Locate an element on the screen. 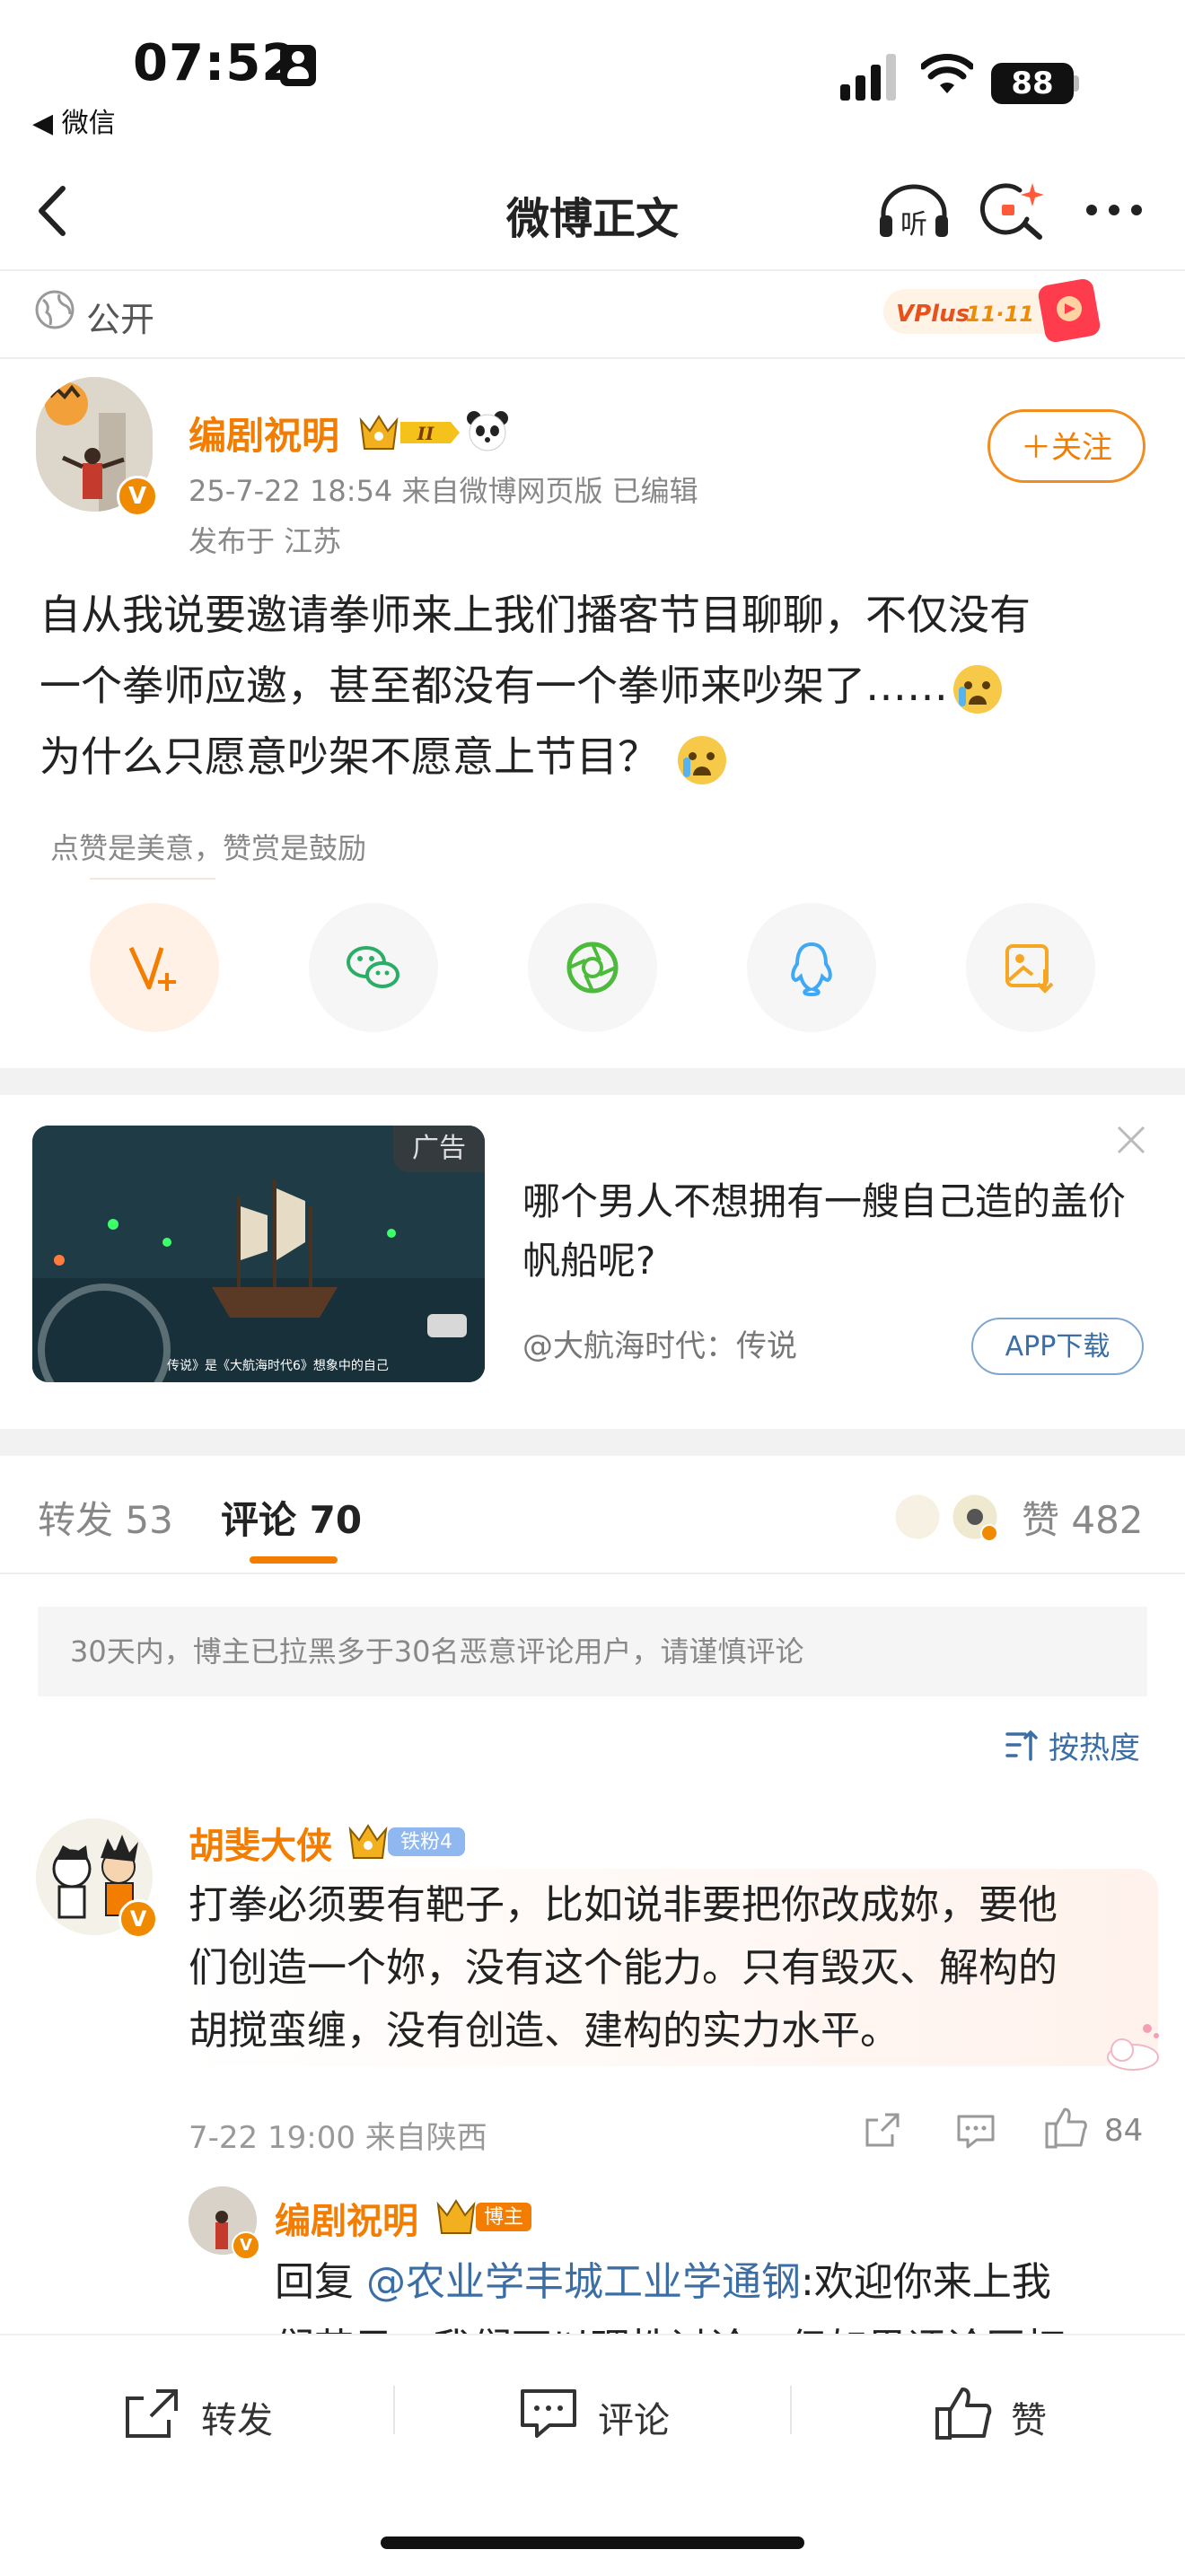  cellular-signal-icon is located at coordinates (868, 77).